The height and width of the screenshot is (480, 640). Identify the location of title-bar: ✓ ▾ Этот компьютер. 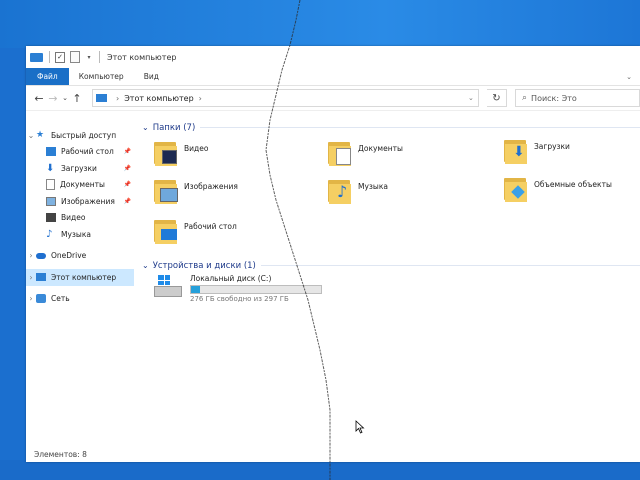
(333, 57).